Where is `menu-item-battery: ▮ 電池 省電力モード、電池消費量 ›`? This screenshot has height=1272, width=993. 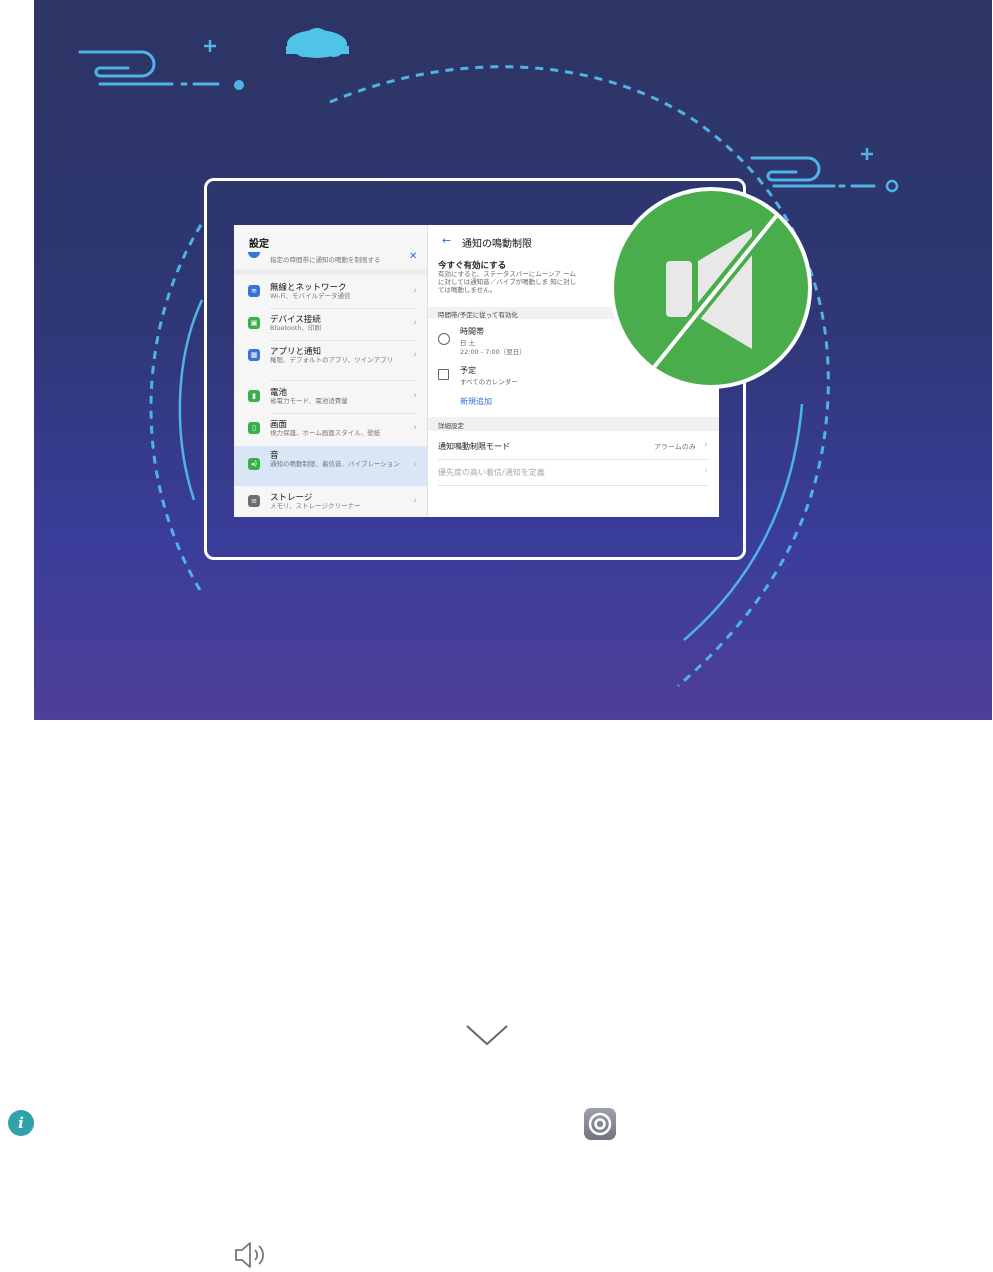 menu-item-battery: ▮ 電池 省電力モード、電池消費量 › is located at coordinates (330, 398).